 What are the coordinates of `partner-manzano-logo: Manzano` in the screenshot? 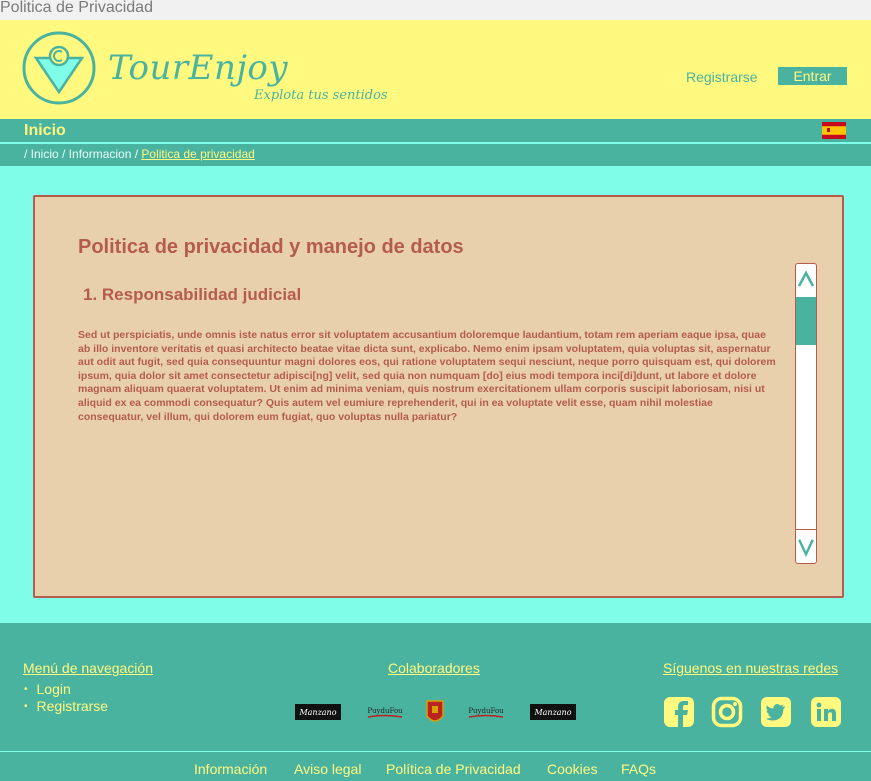 It's located at (318, 712).